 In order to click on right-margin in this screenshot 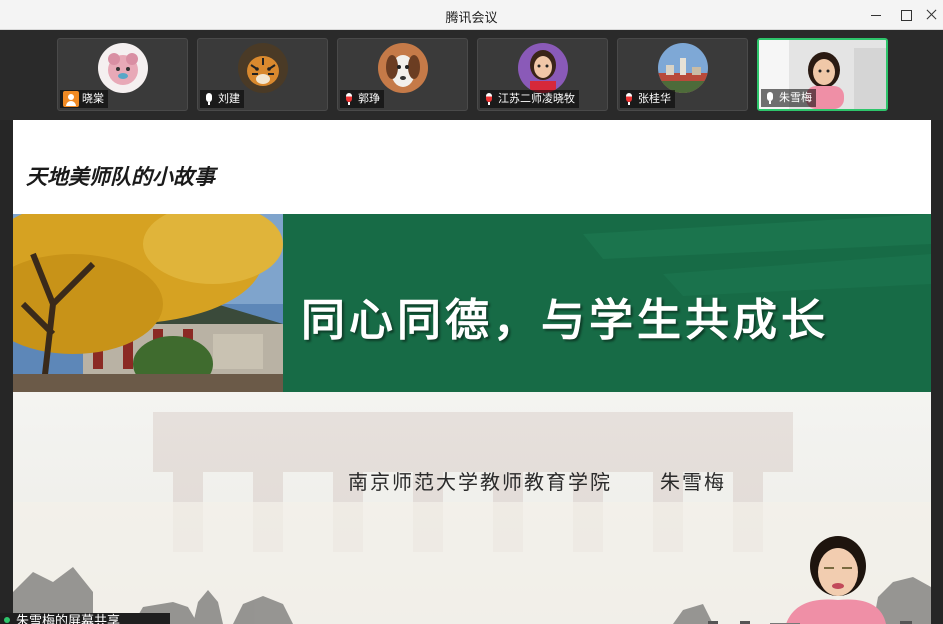, I will do `click(937, 372)`.